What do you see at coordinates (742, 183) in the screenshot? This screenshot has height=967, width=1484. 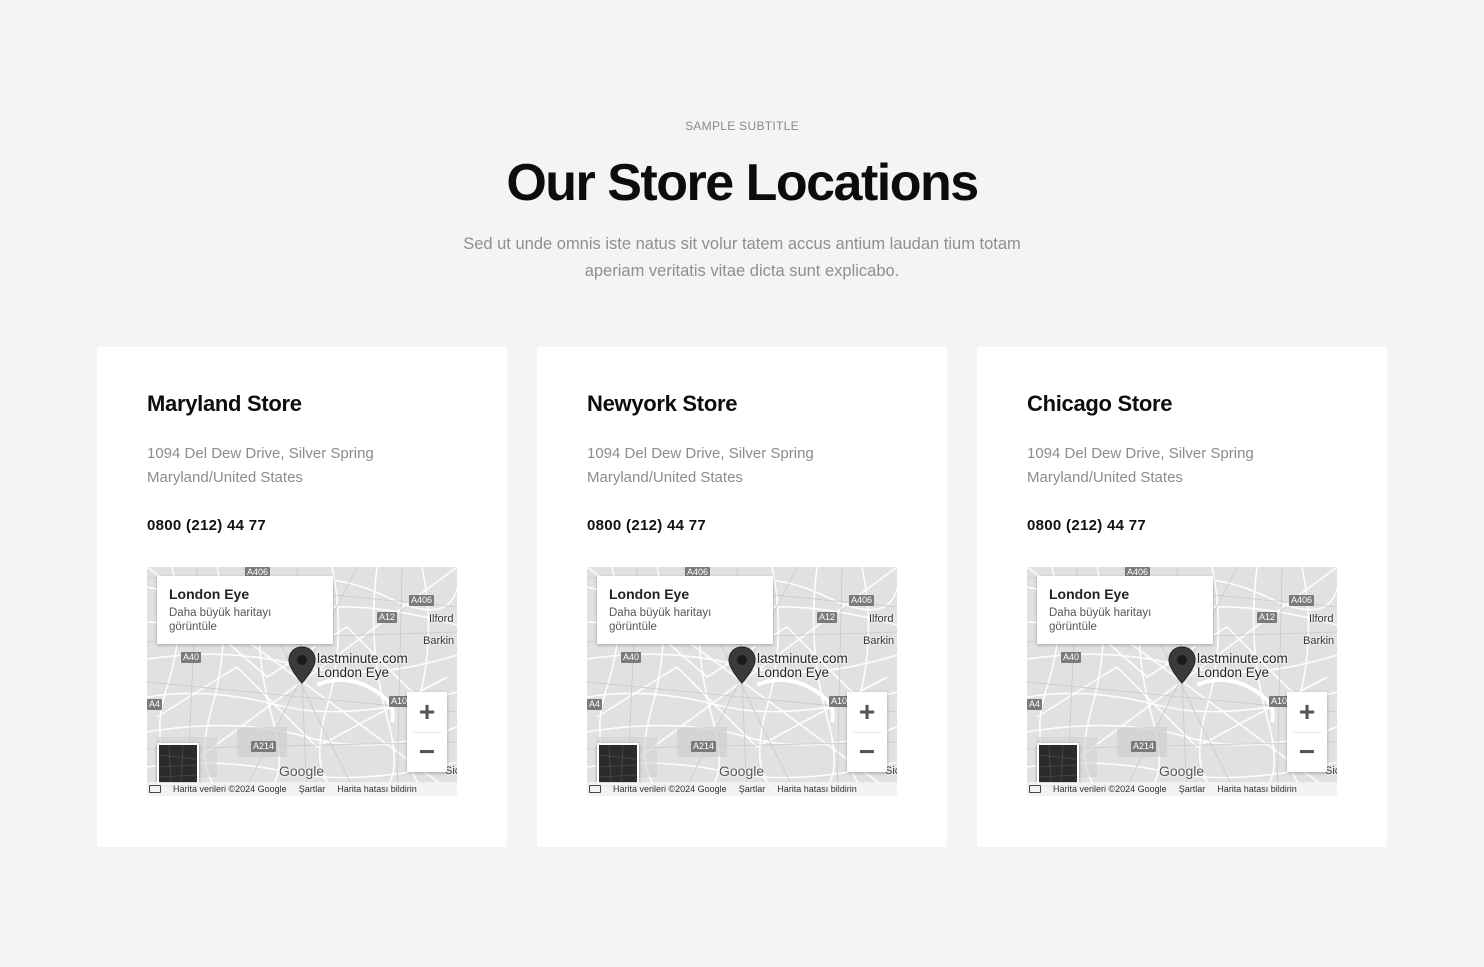 I see `section-title: Our Store Locations` at bounding box center [742, 183].